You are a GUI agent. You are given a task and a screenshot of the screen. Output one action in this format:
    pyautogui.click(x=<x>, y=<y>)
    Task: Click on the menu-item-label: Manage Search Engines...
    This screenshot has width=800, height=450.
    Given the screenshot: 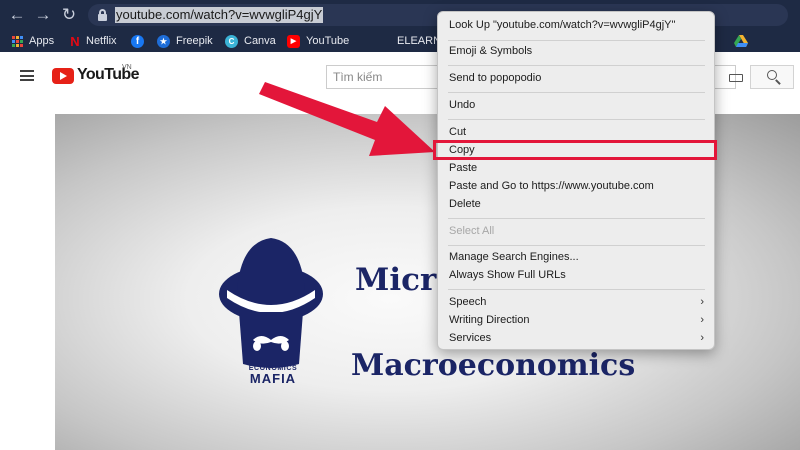 What is the action you would take?
    pyautogui.click(x=514, y=257)
    